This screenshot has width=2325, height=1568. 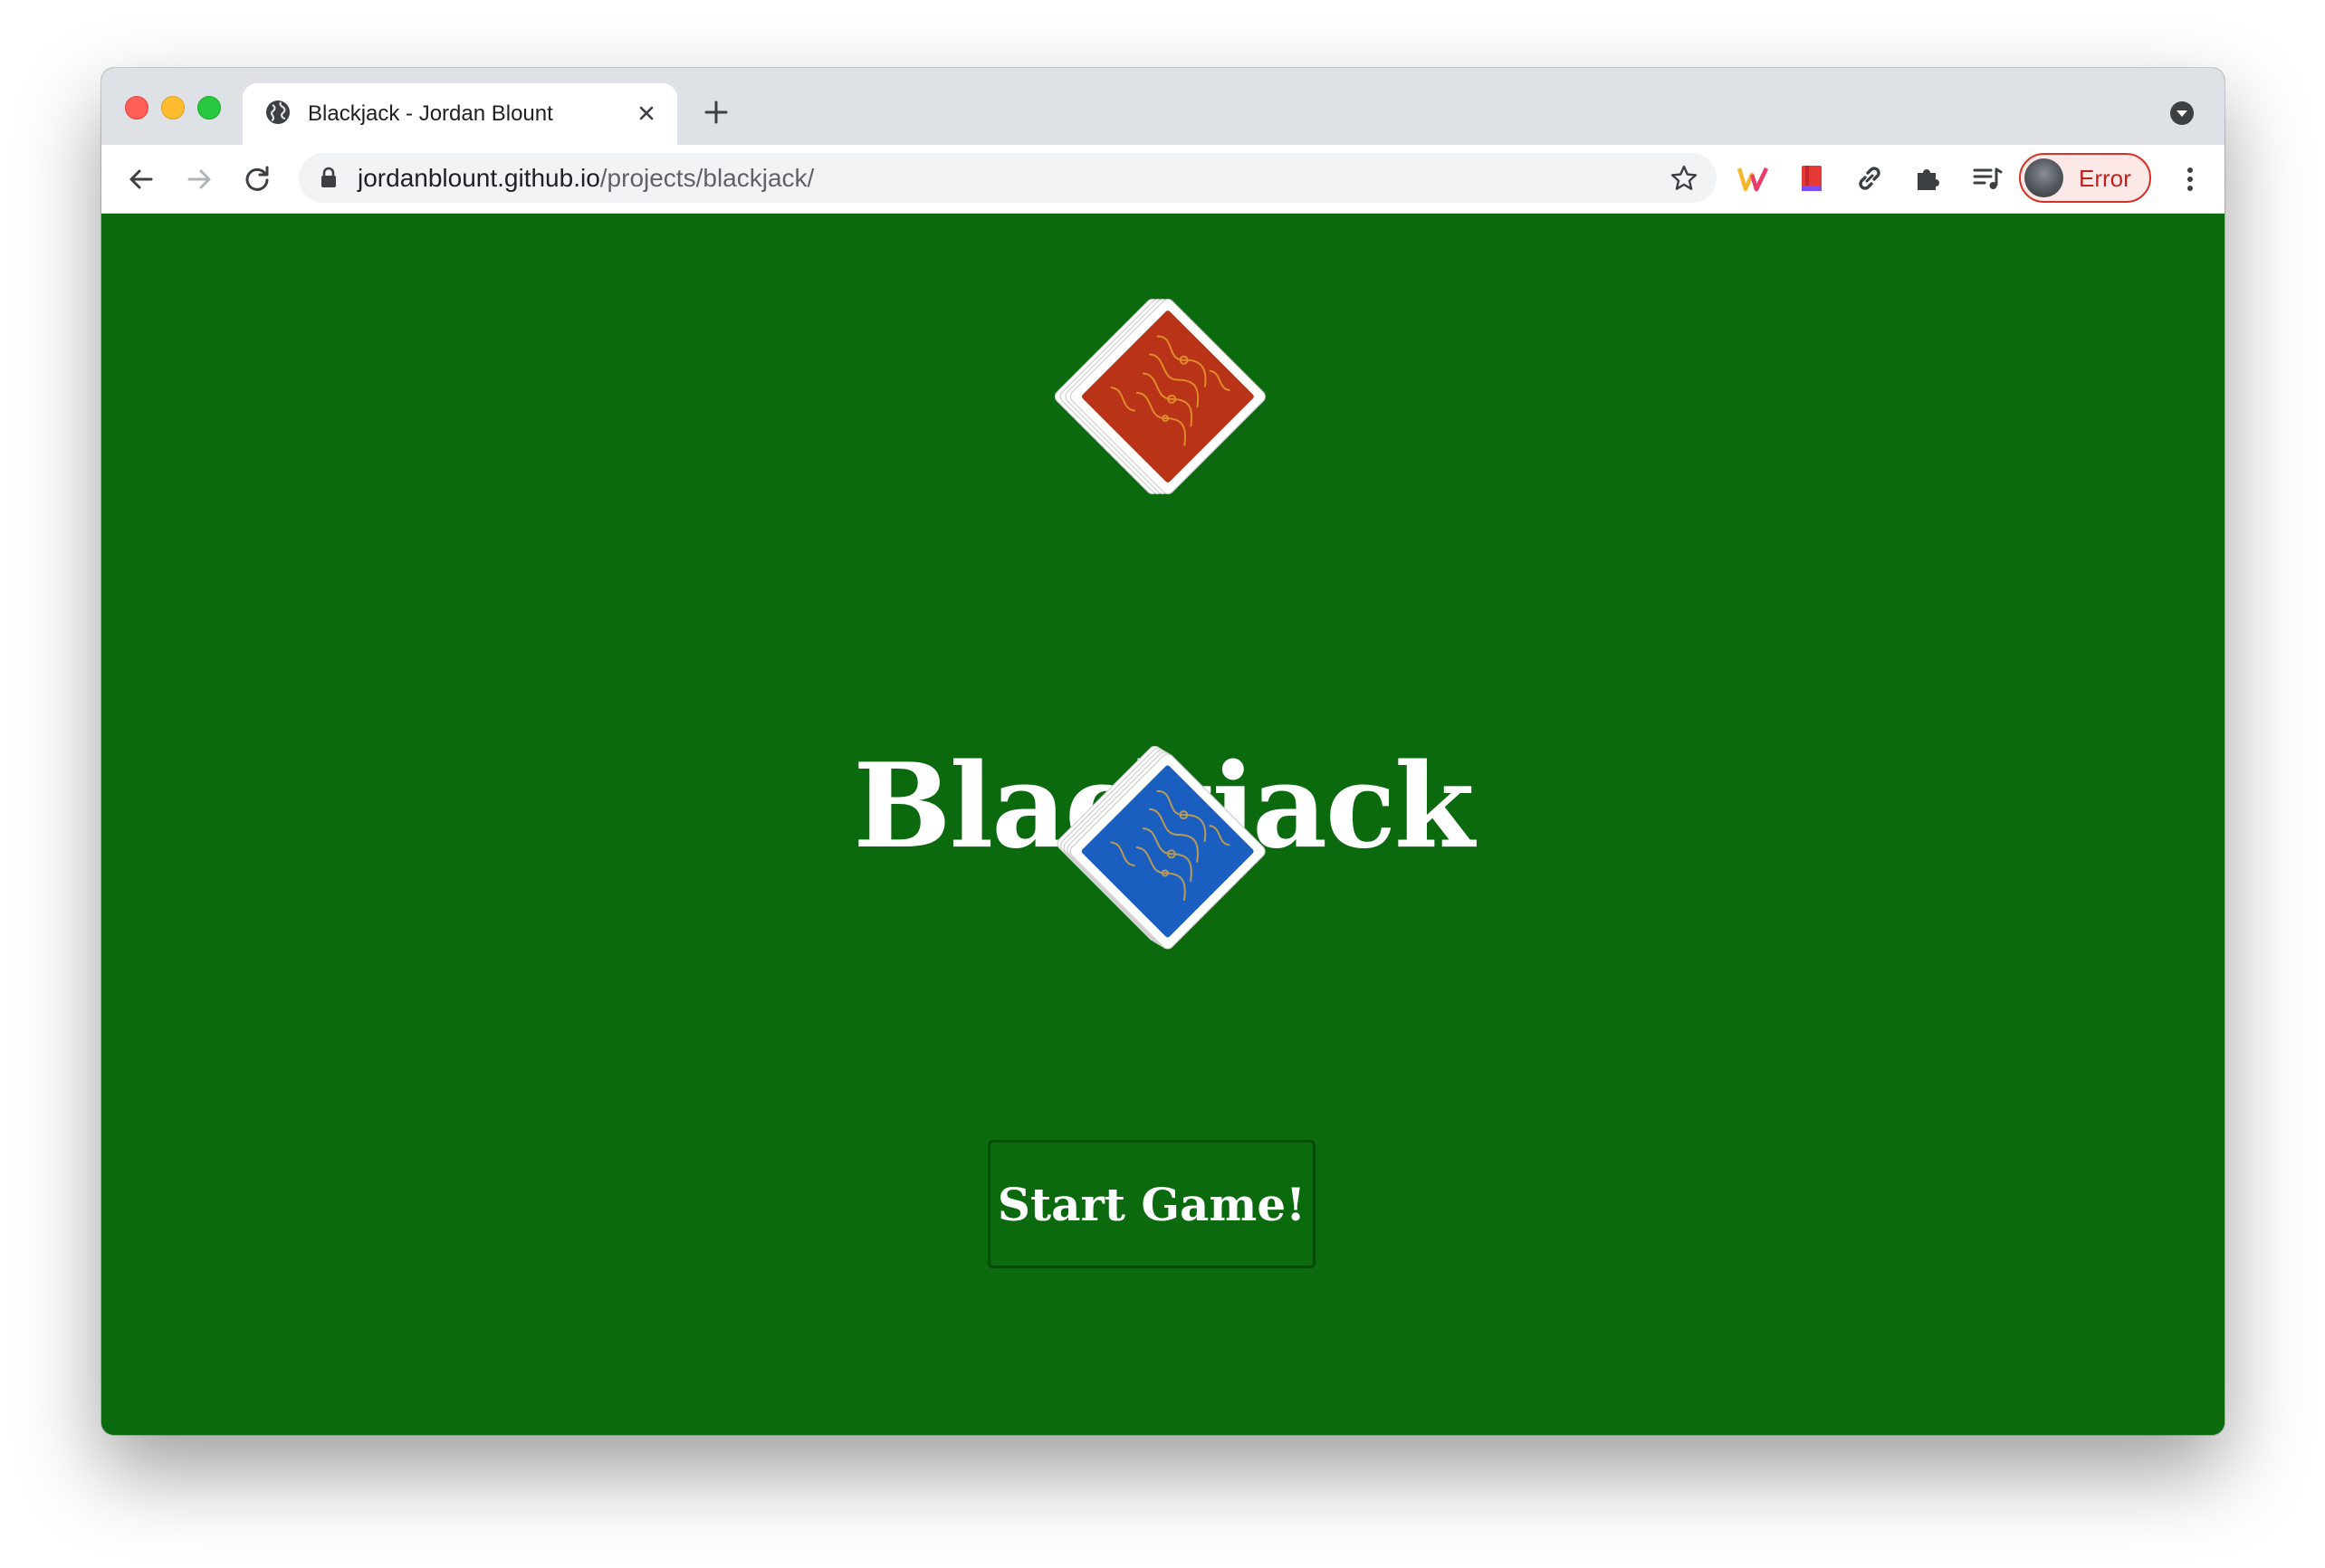 I want to click on profile-status-label: Error, so click(x=2105, y=178).